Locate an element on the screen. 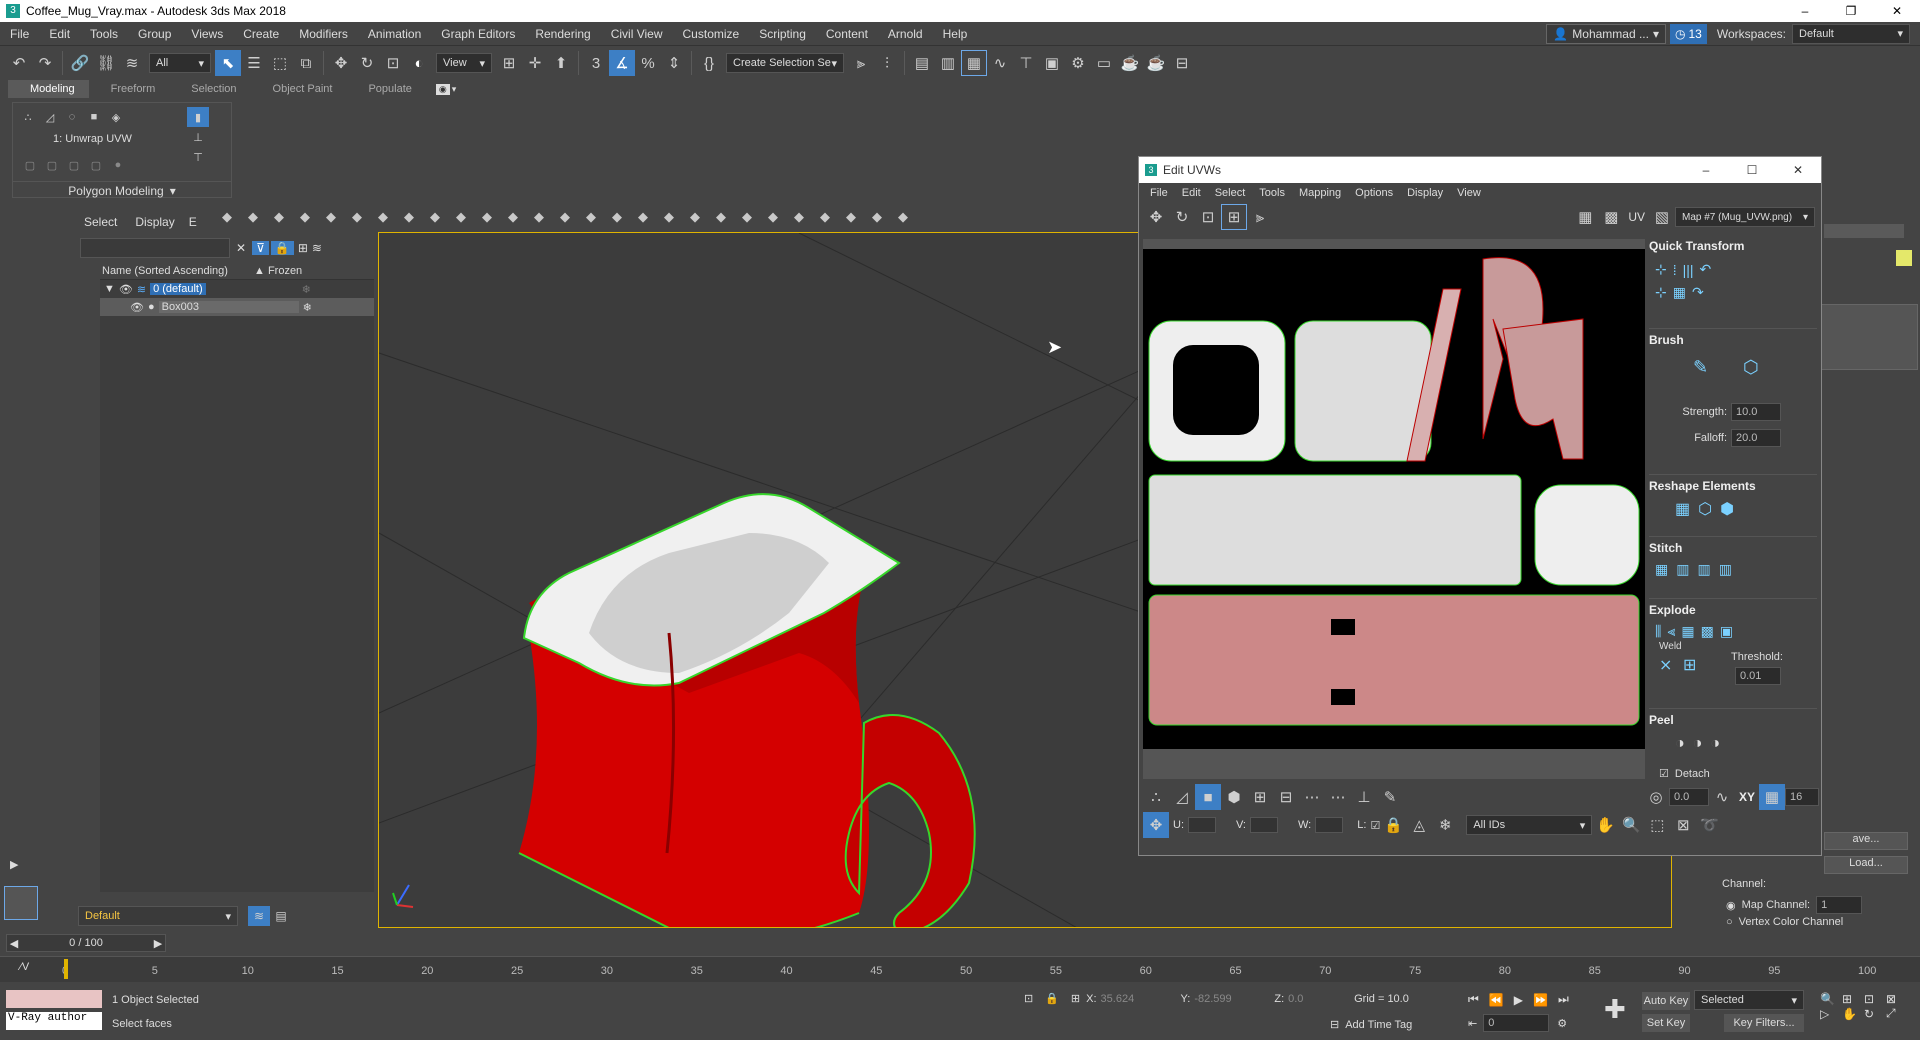 The height and width of the screenshot is (1040, 1920). shrink-icon: ▢ is located at coordinates (52, 165).